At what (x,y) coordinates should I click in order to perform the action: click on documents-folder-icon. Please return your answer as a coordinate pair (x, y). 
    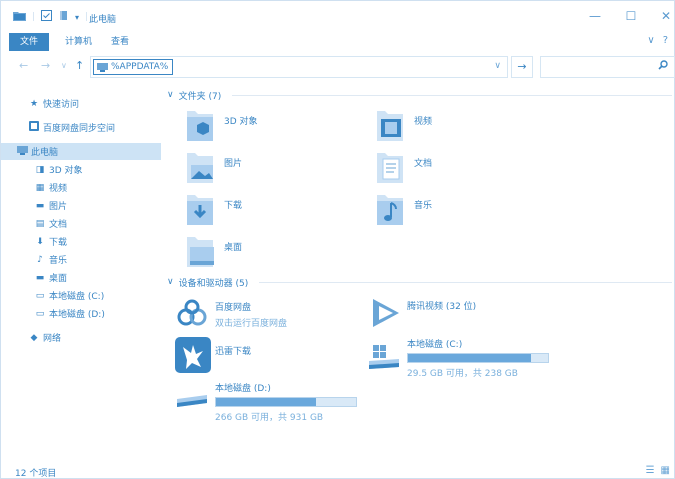
    Looking at the image, I should click on (390, 168).